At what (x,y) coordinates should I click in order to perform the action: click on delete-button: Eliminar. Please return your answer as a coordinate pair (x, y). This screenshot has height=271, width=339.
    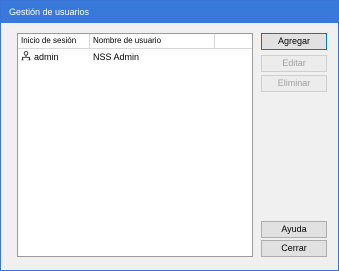
    Looking at the image, I should click on (294, 83).